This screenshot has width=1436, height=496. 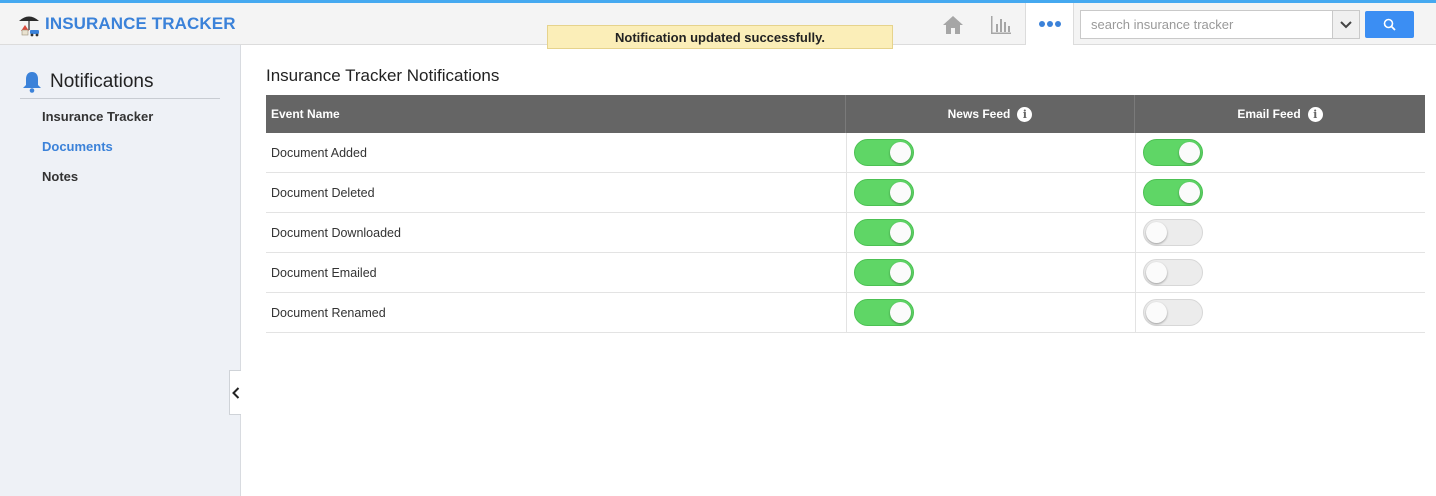 I want to click on home-icon, so click(x=953, y=25).